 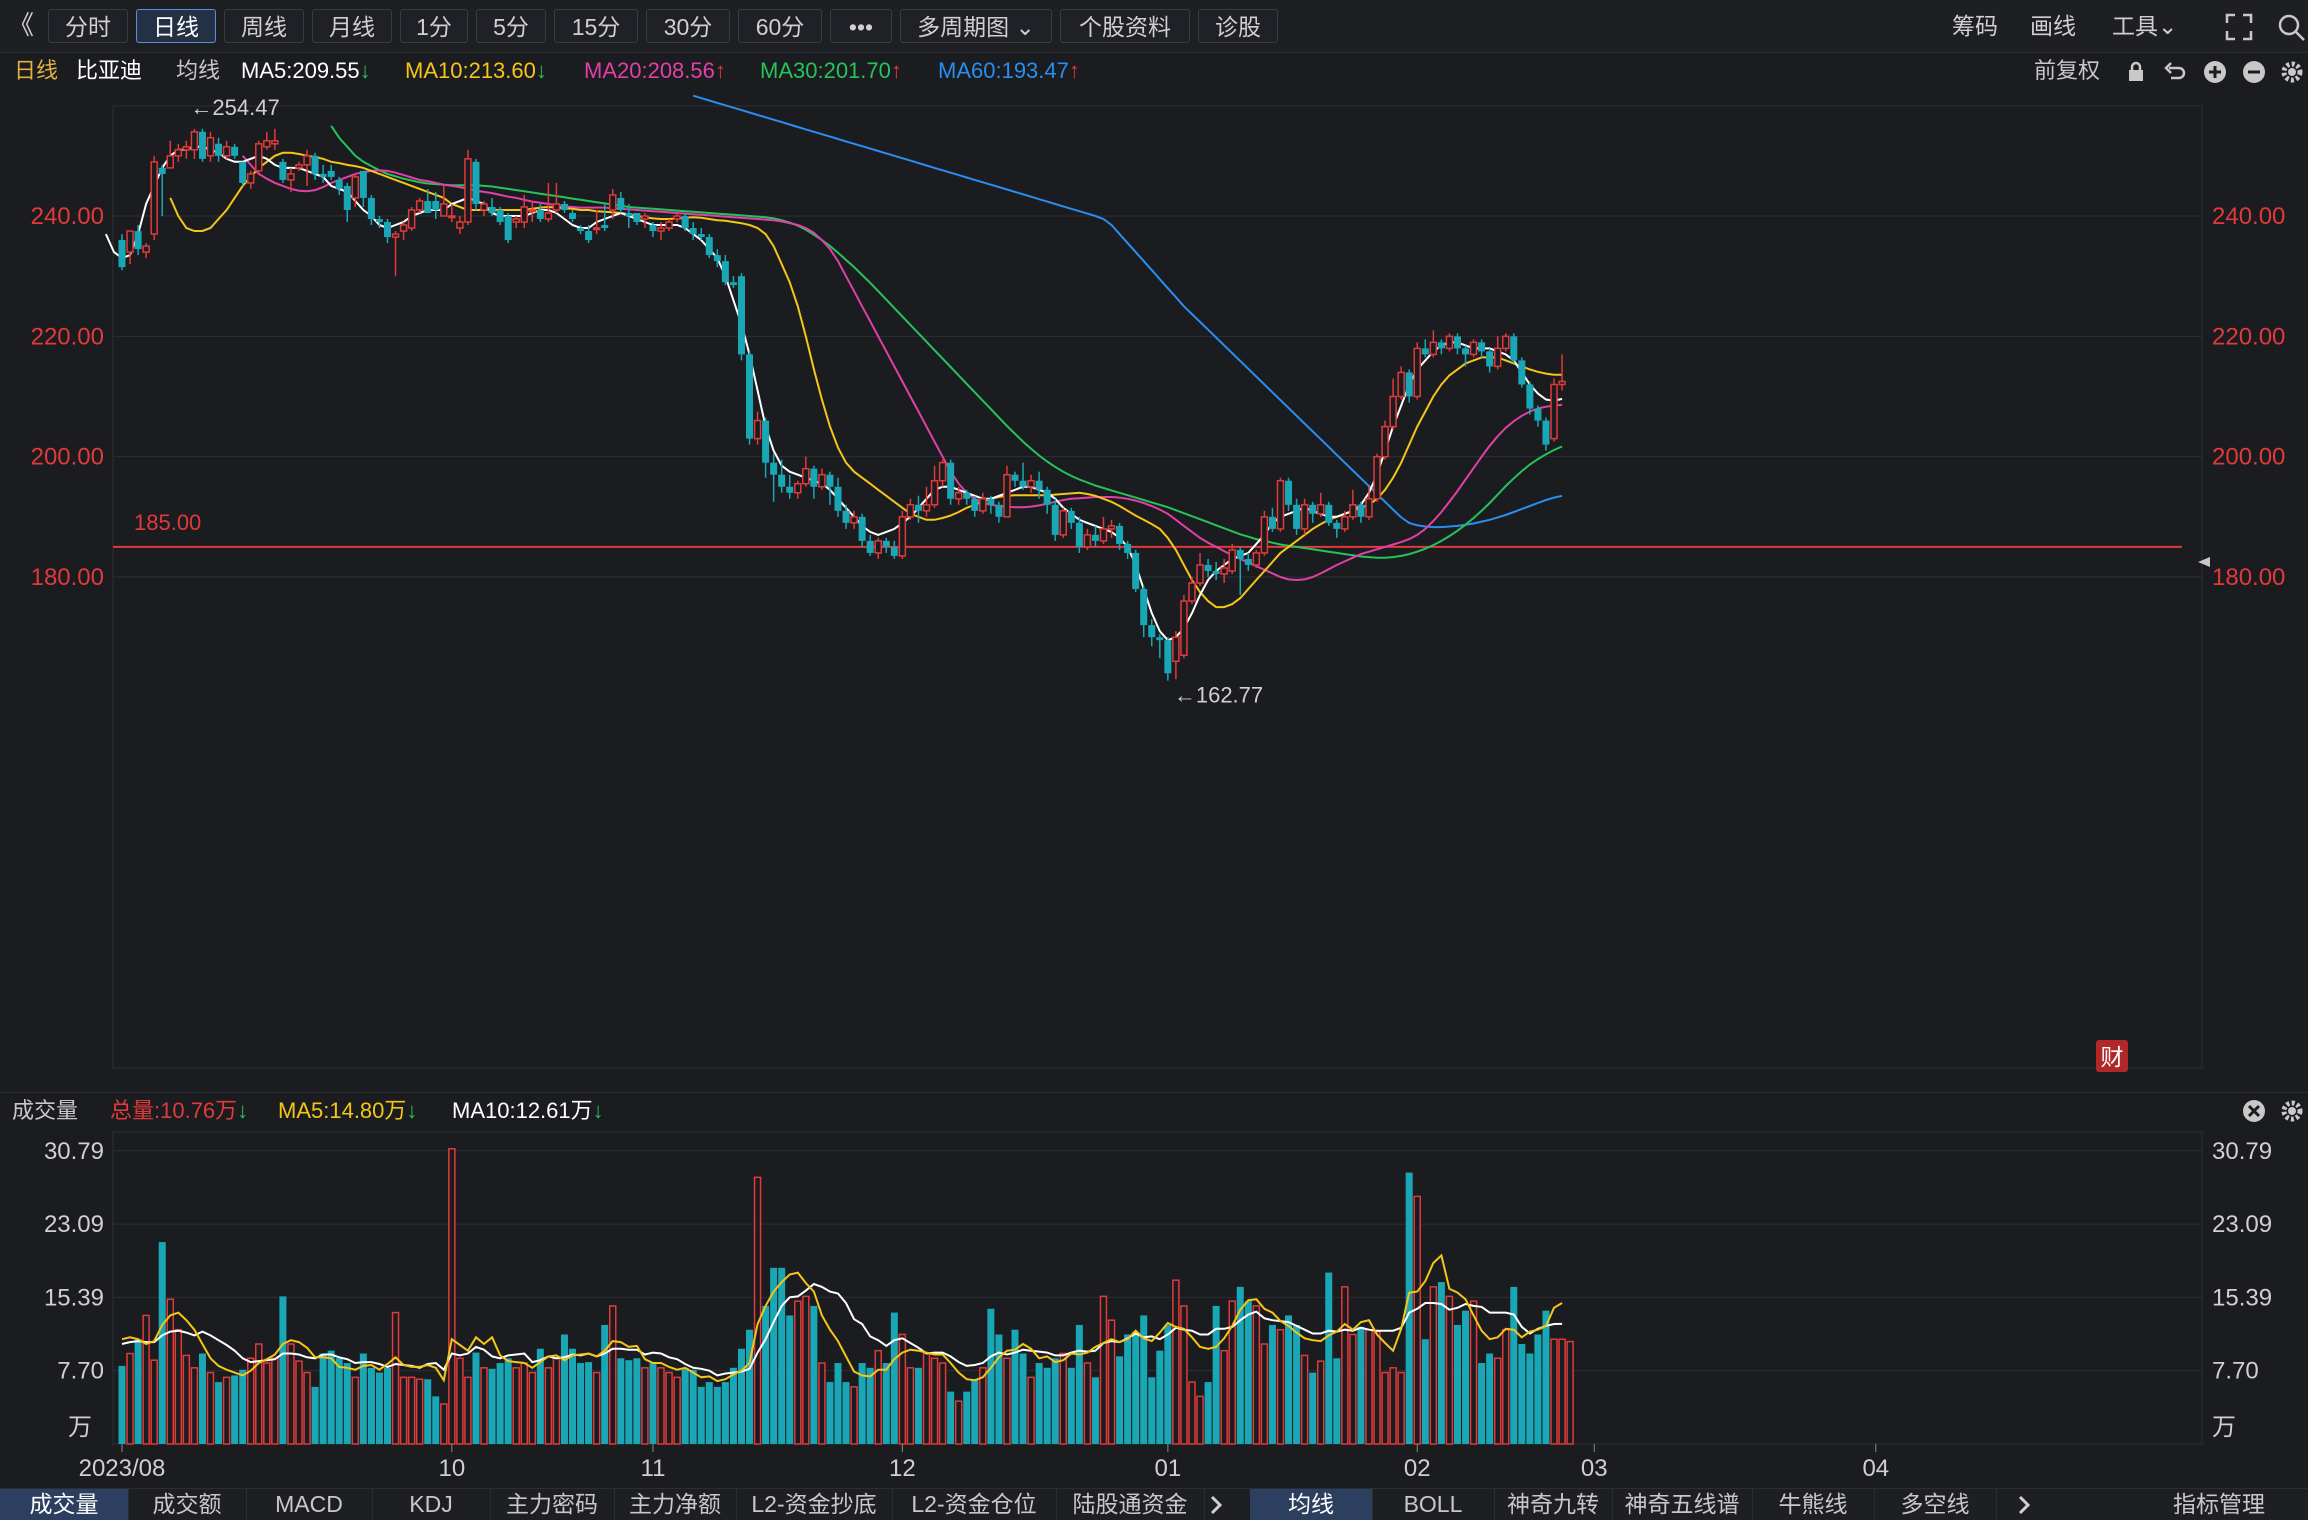 What do you see at coordinates (675, 1504) in the screenshot?
I see `tab-main-force-net: 主力净额` at bounding box center [675, 1504].